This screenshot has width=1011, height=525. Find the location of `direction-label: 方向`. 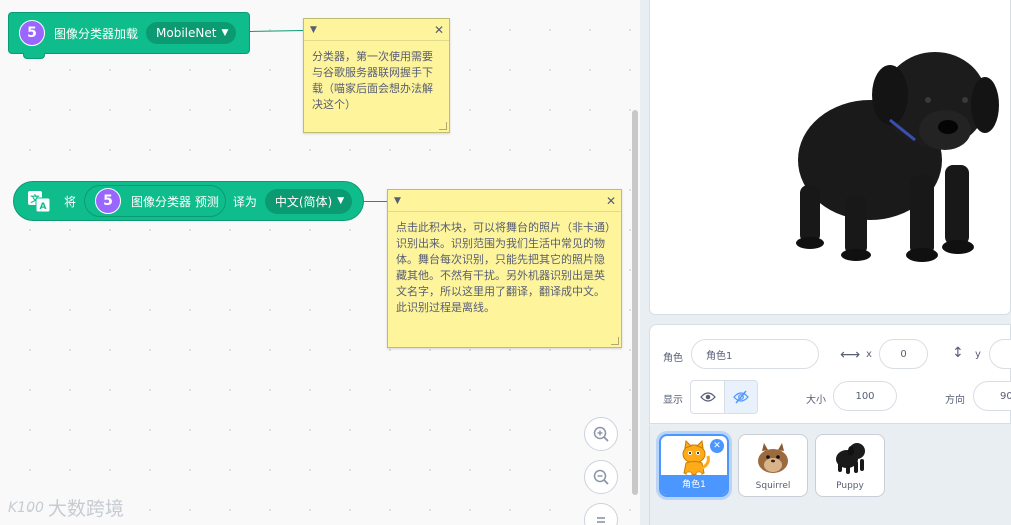

direction-label: 方向 is located at coordinates (955, 400).